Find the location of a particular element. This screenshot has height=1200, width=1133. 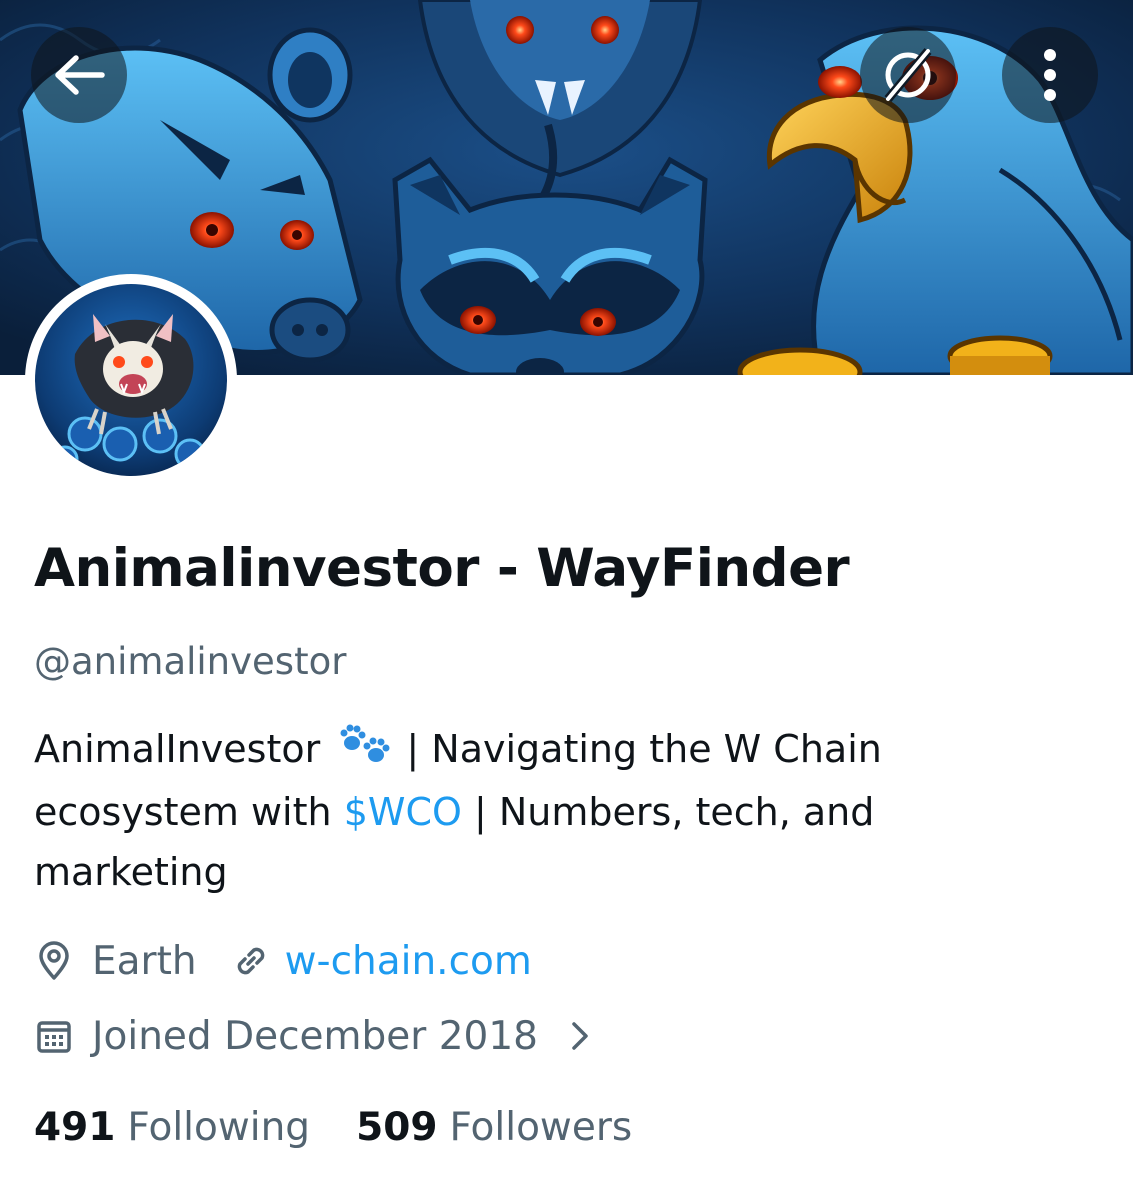

grok-button is located at coordinates (908, 75).